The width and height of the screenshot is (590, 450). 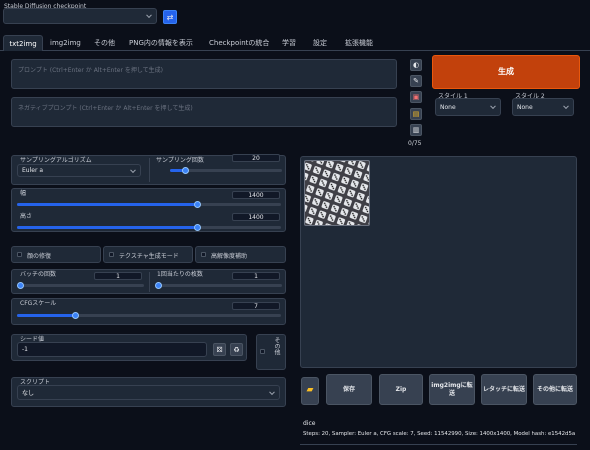 I want to click on reuse-seed-button: ♻, so click(x=236, y=349).